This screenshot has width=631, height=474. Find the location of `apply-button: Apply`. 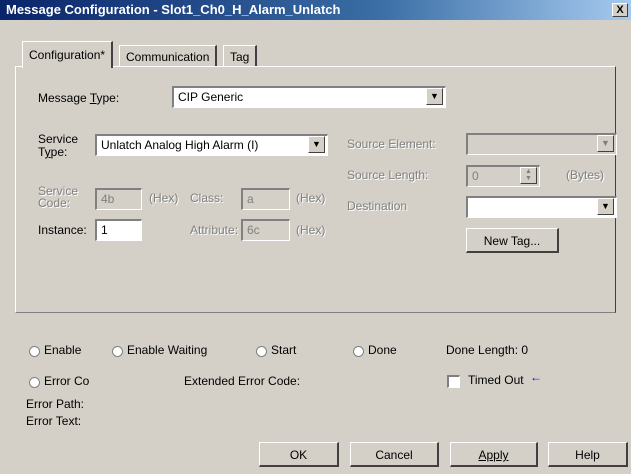

apply-button: Apply is located at coordinates (494, 454).